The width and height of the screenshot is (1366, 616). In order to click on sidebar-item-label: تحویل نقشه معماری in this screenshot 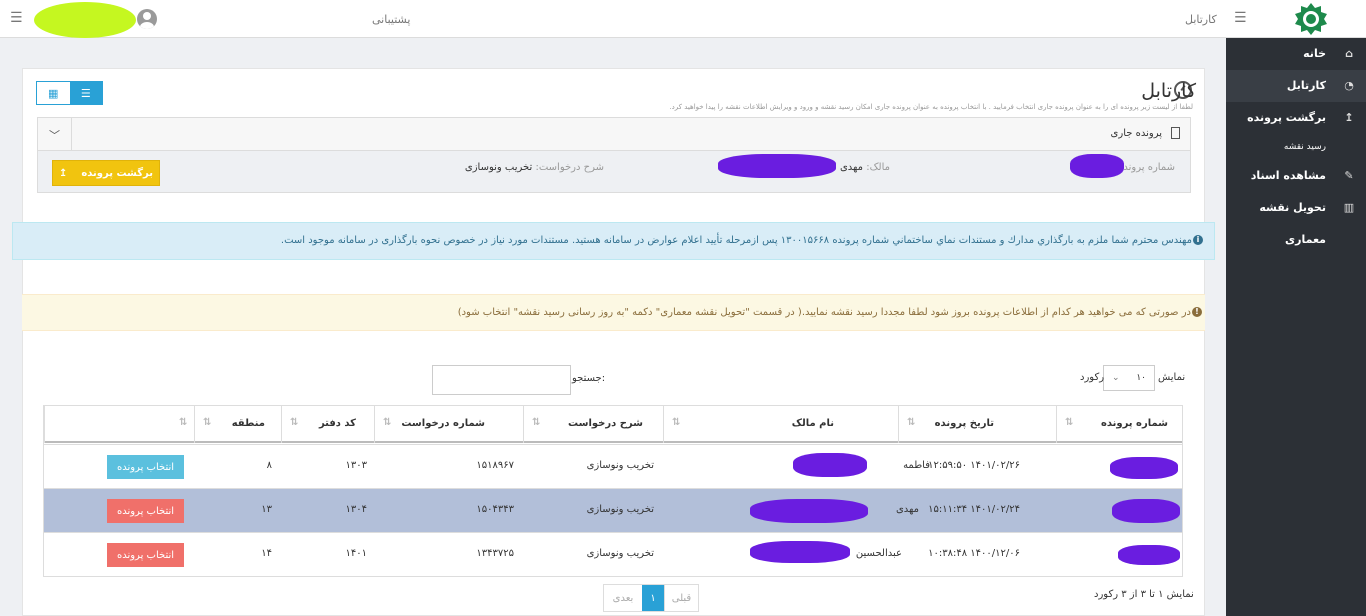, I will do `click(1292, 223)`.